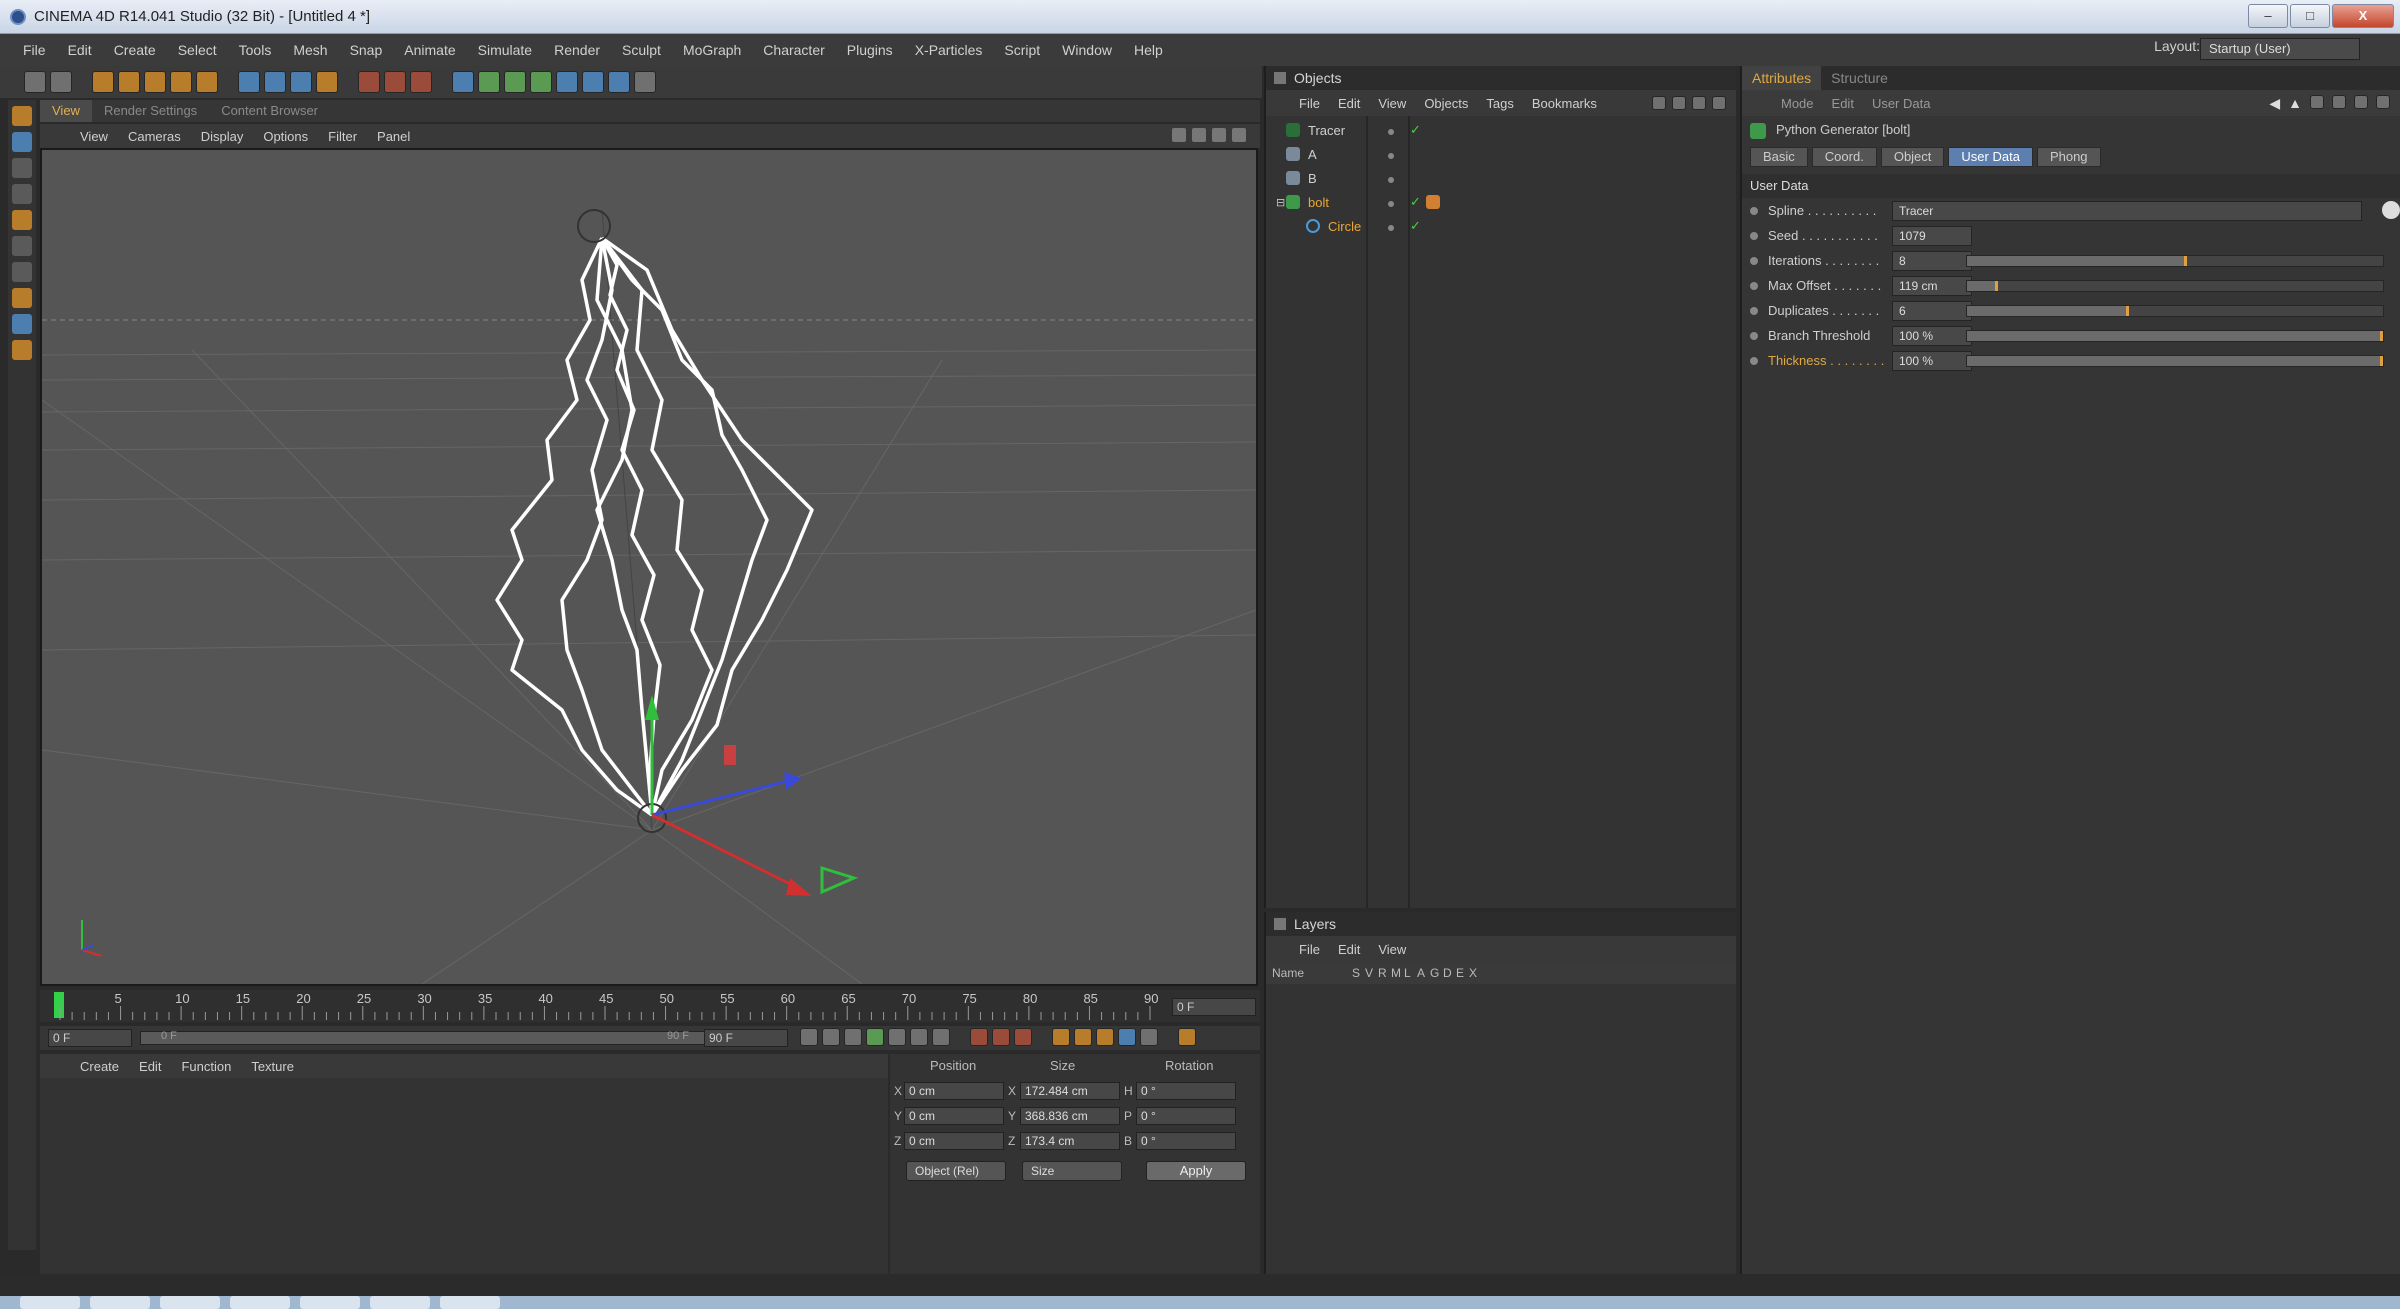 This screenshot has width=2400, height=1309. What do you see at coordinates (870, 50) in the screenshot?
I see `menu-plugins: Plugins` at bounding box center [870, 50].